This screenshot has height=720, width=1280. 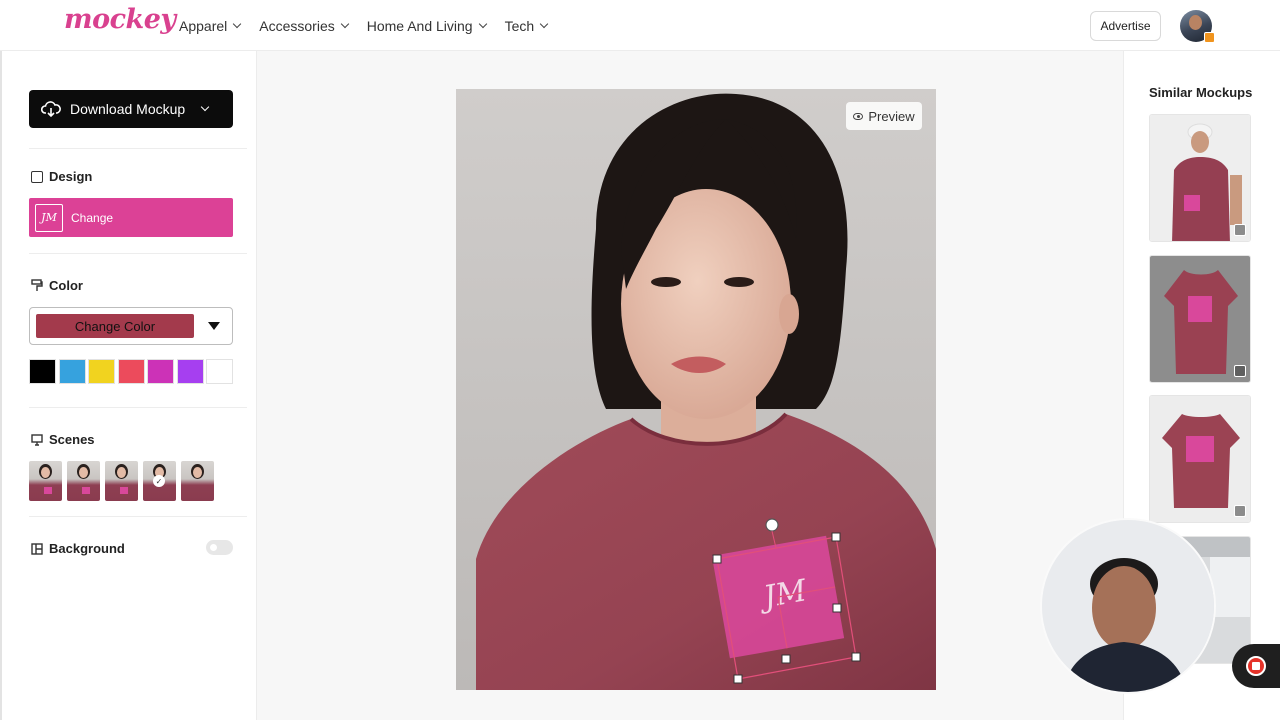 I want to click on polo-back-image, so click(x=1200, y=459).